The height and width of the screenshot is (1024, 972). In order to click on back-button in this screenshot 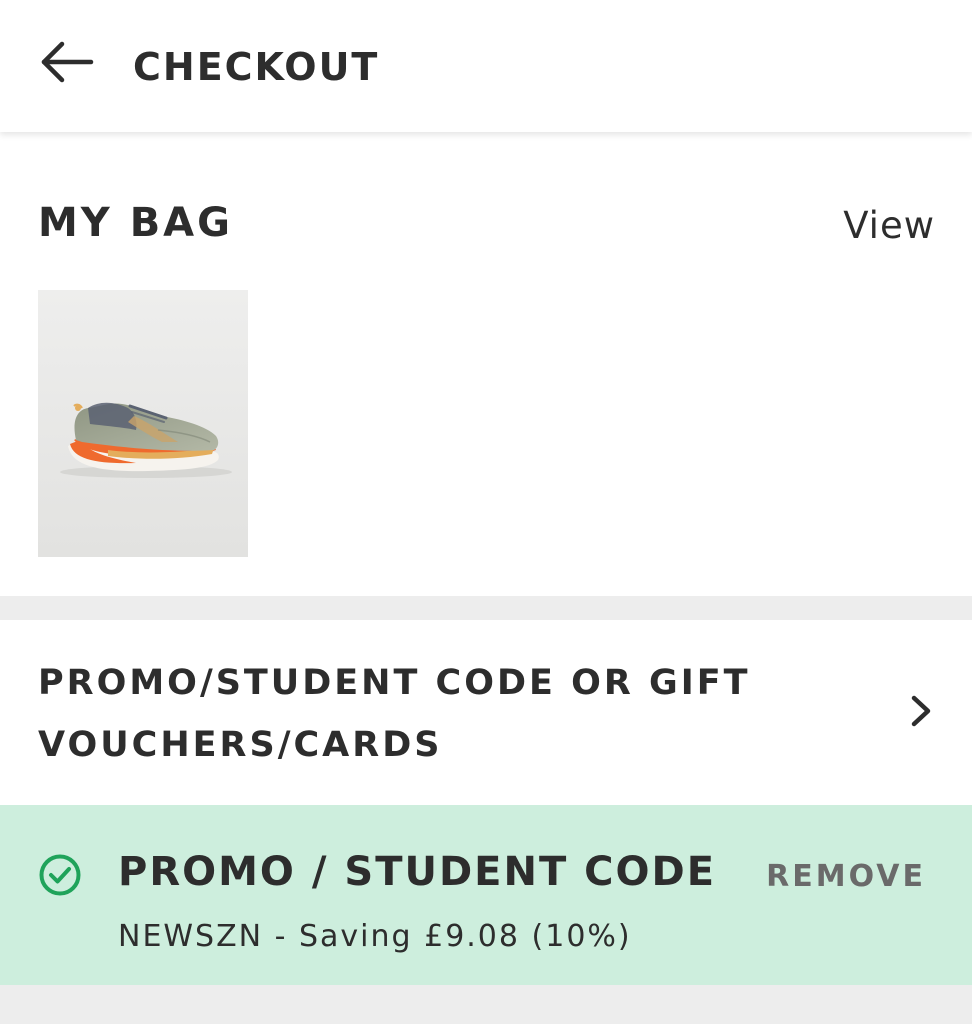, I will do `click(67, 62)`.